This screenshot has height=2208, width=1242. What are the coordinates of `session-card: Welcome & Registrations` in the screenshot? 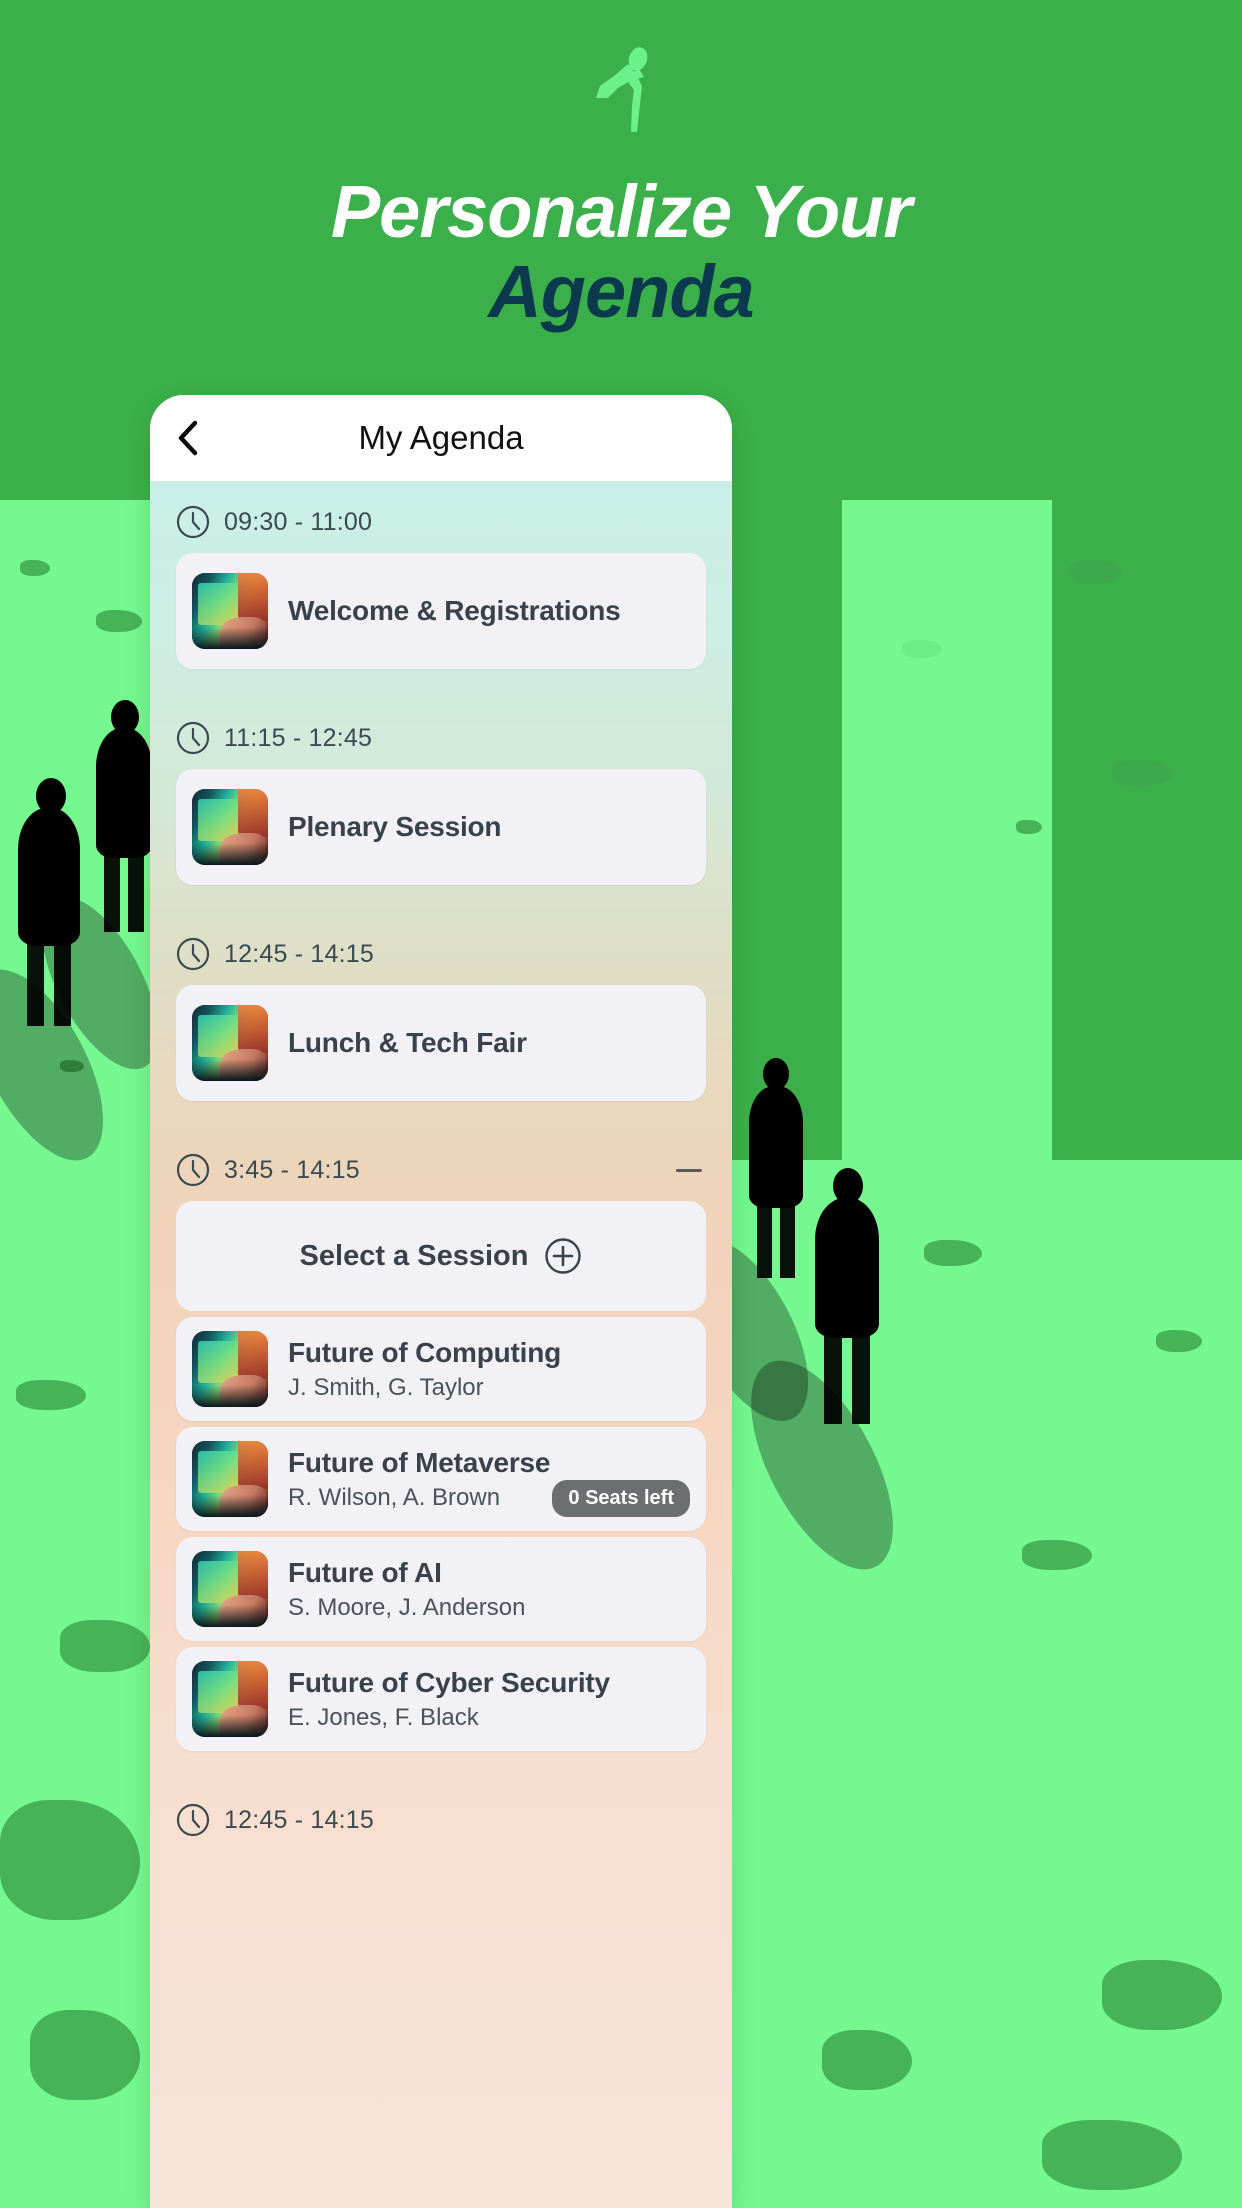 It's located at (441, 611).